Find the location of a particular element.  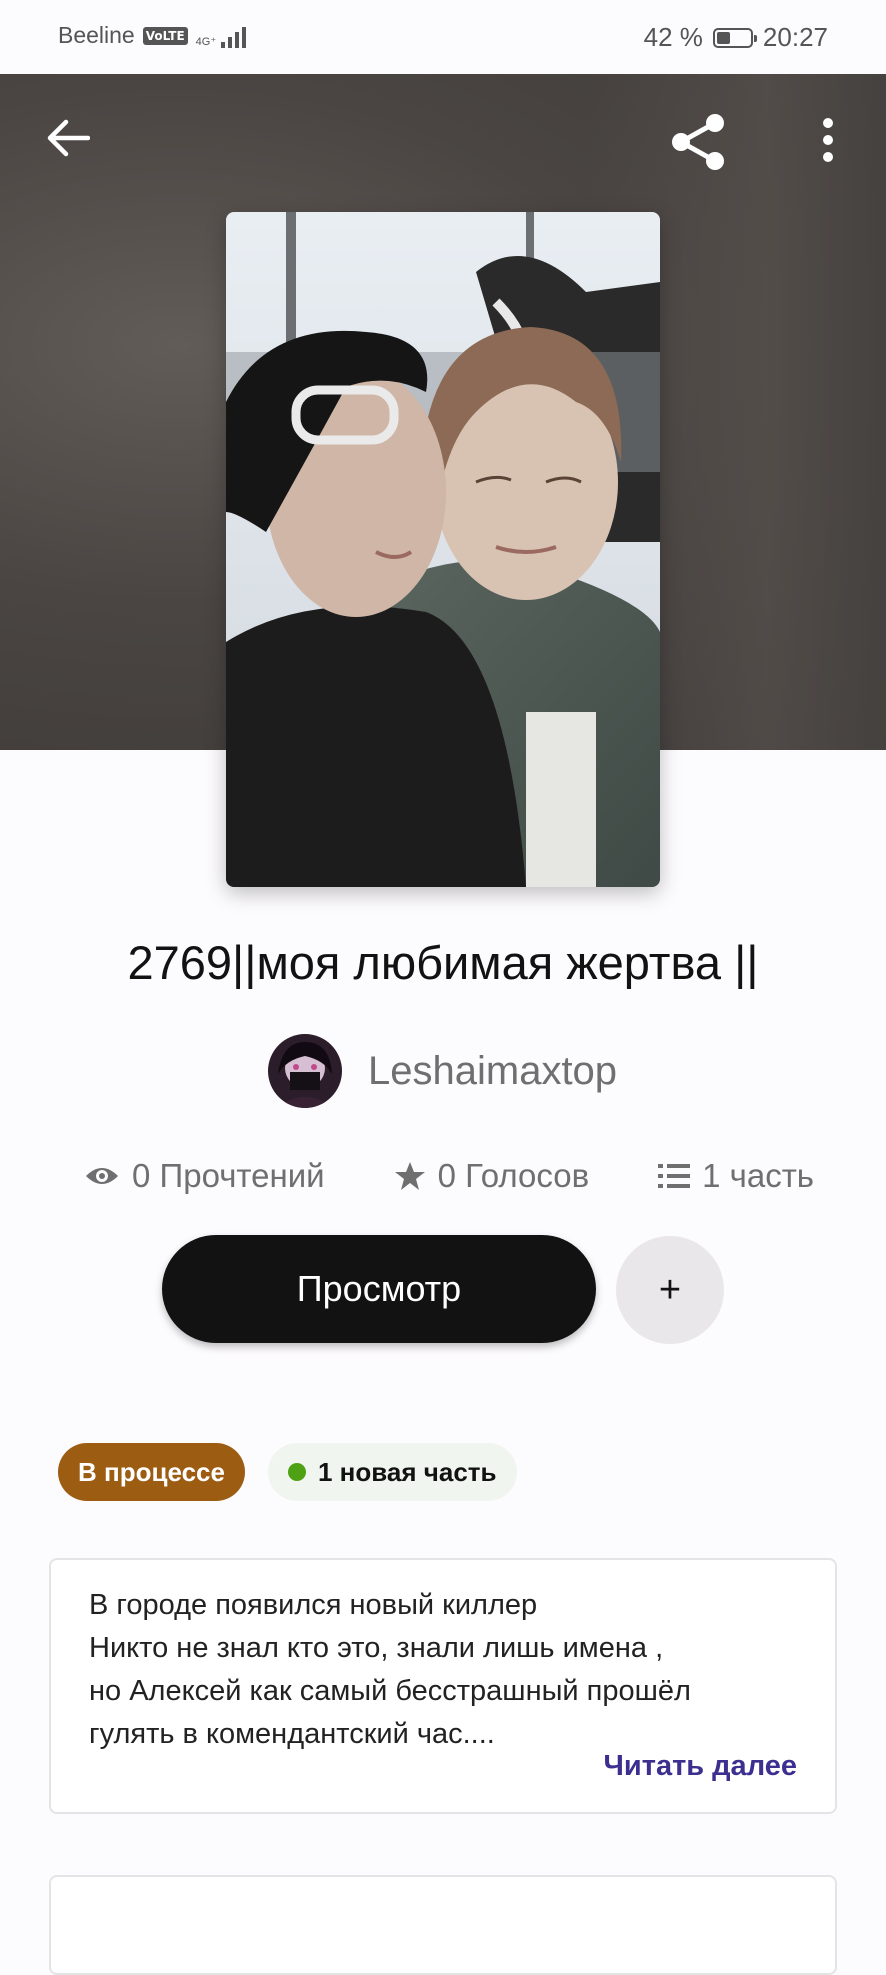

status-left: Beeline VoLTE 4G⁺ is located at coordinates (152, 35).